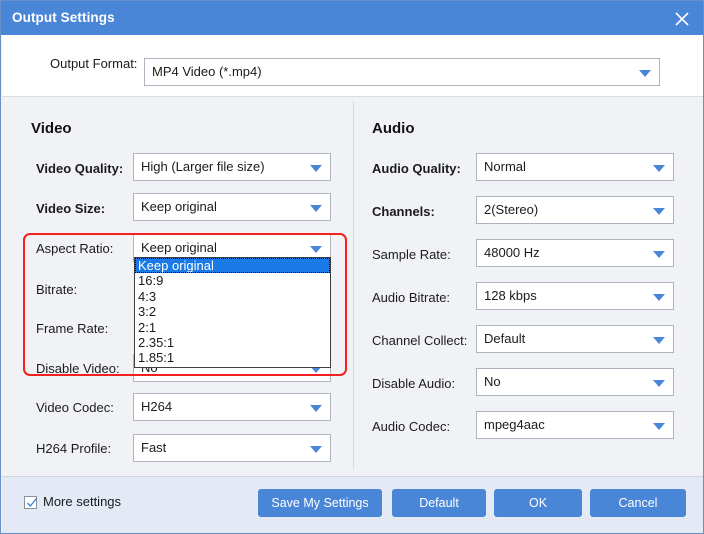 This screenshot has height=534, width=704. I want to click on h264-profile-select: Fast, so click(232, 448).